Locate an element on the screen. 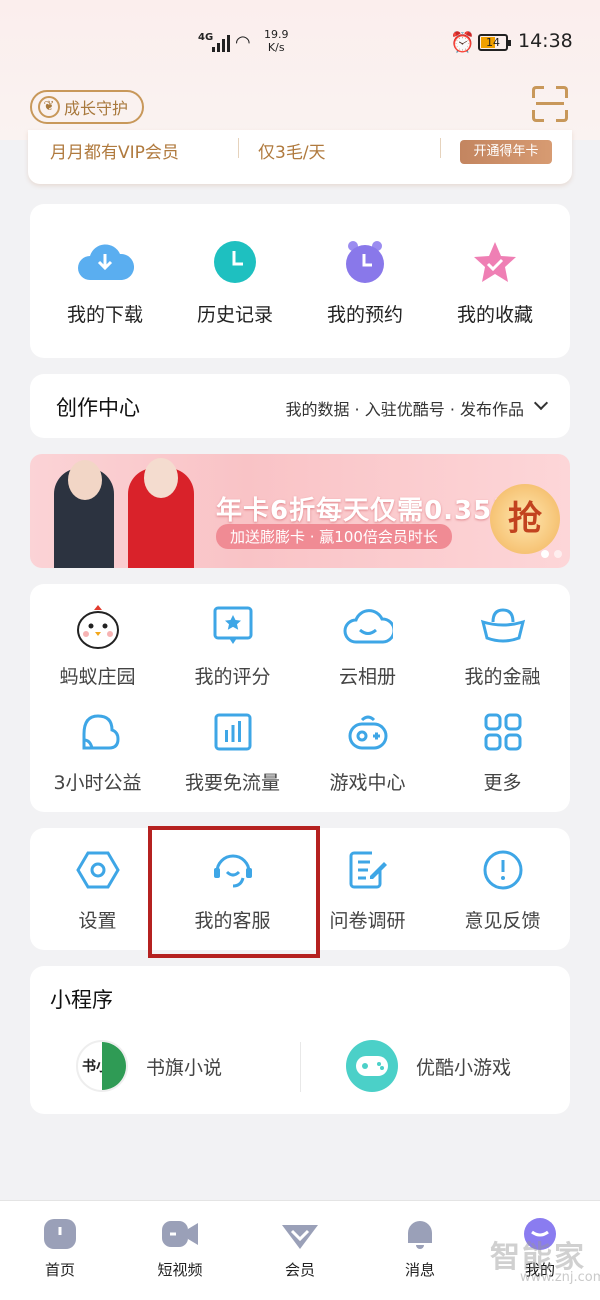 The width and height of the screenshot is (600, 1300). cloud-album-button: 云相册 is located at coordinates (367, 646).